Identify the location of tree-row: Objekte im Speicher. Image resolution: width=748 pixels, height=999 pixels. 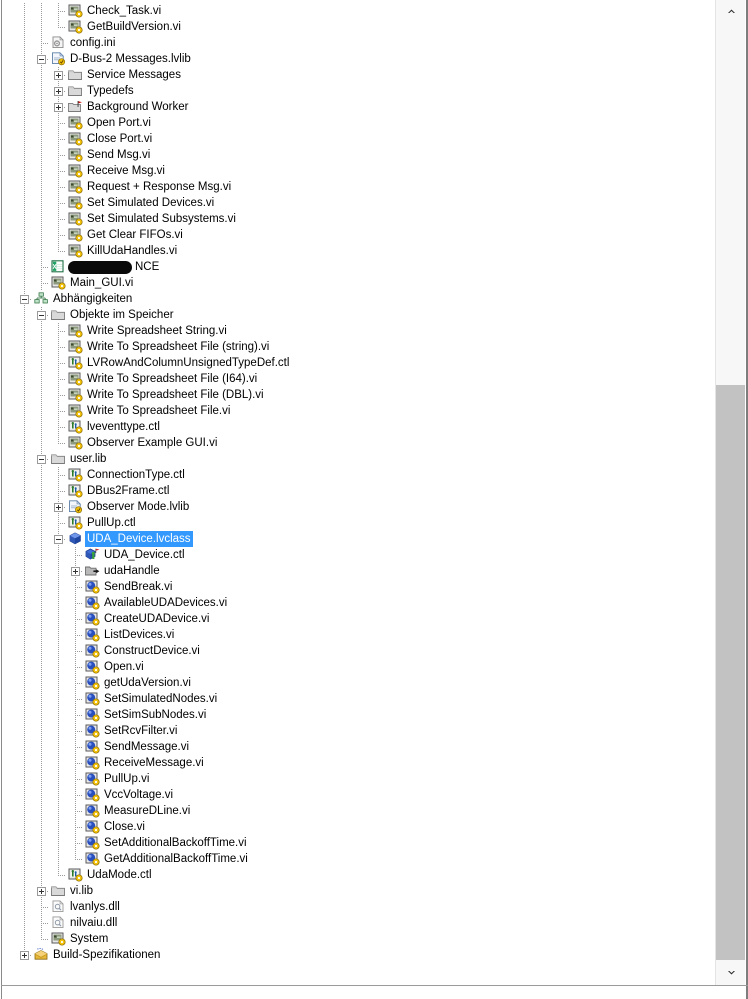
(358, 315).